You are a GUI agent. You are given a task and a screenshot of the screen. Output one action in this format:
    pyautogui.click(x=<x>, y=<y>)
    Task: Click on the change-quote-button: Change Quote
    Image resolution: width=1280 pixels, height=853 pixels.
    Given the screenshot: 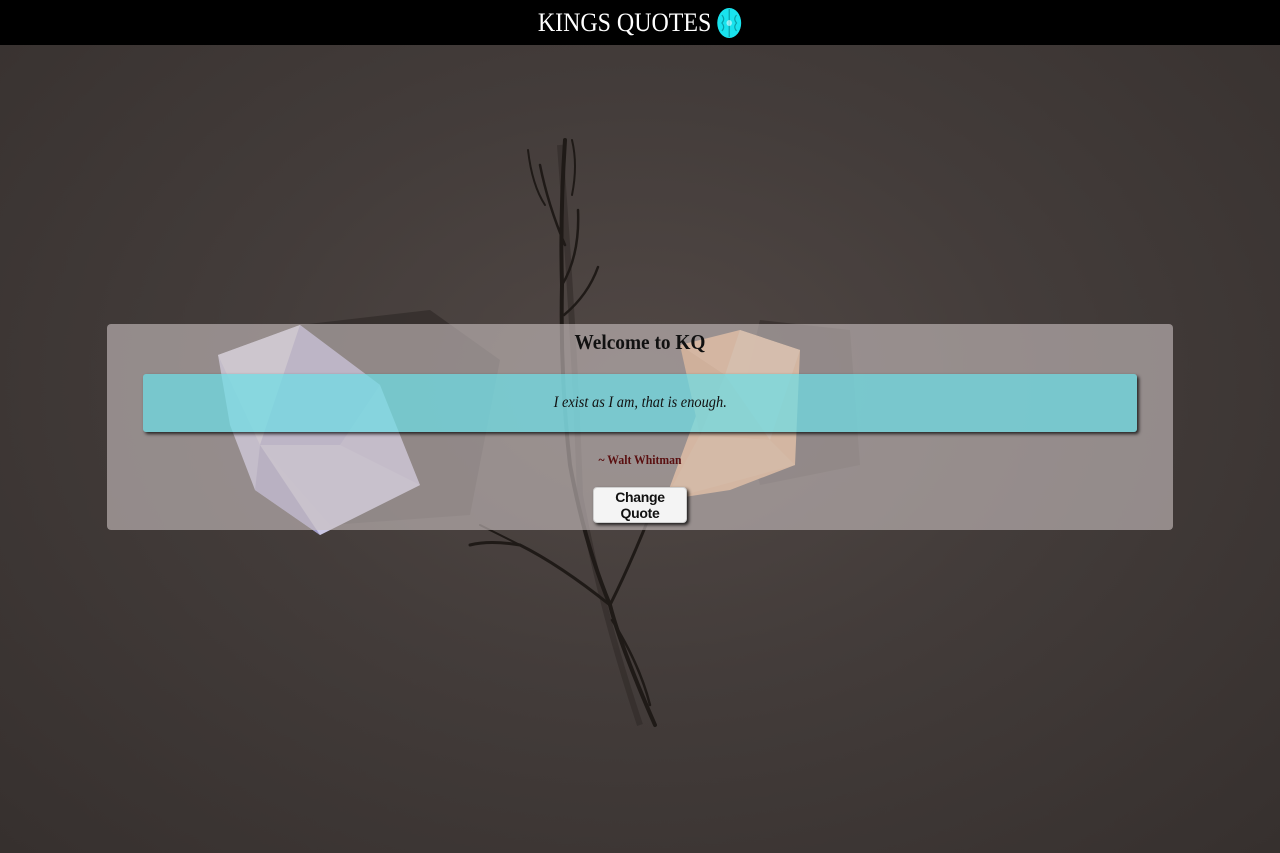 What is the action you would take?
    pyautogui.click(x=640, y=505)
    